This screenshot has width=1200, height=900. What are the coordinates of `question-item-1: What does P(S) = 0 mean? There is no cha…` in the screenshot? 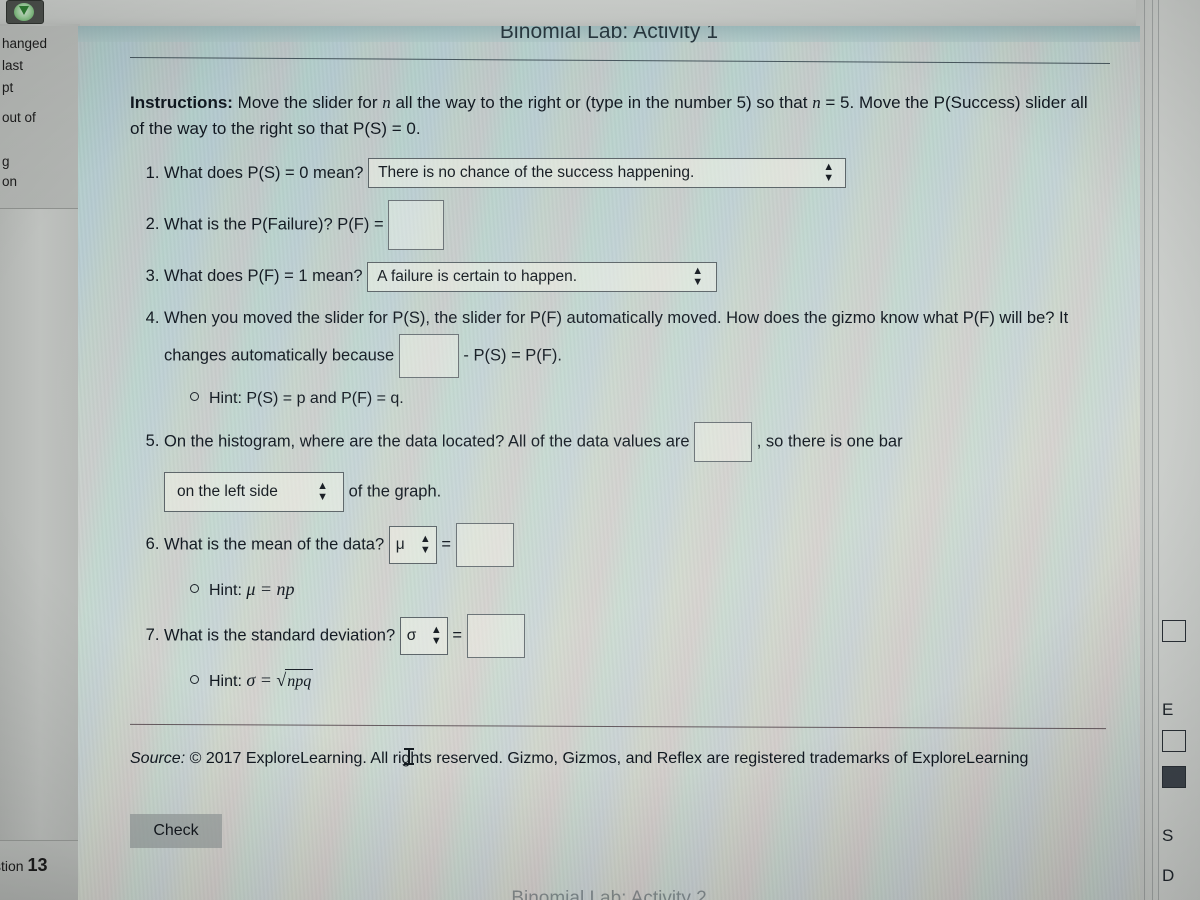 It's located at (642, 173).